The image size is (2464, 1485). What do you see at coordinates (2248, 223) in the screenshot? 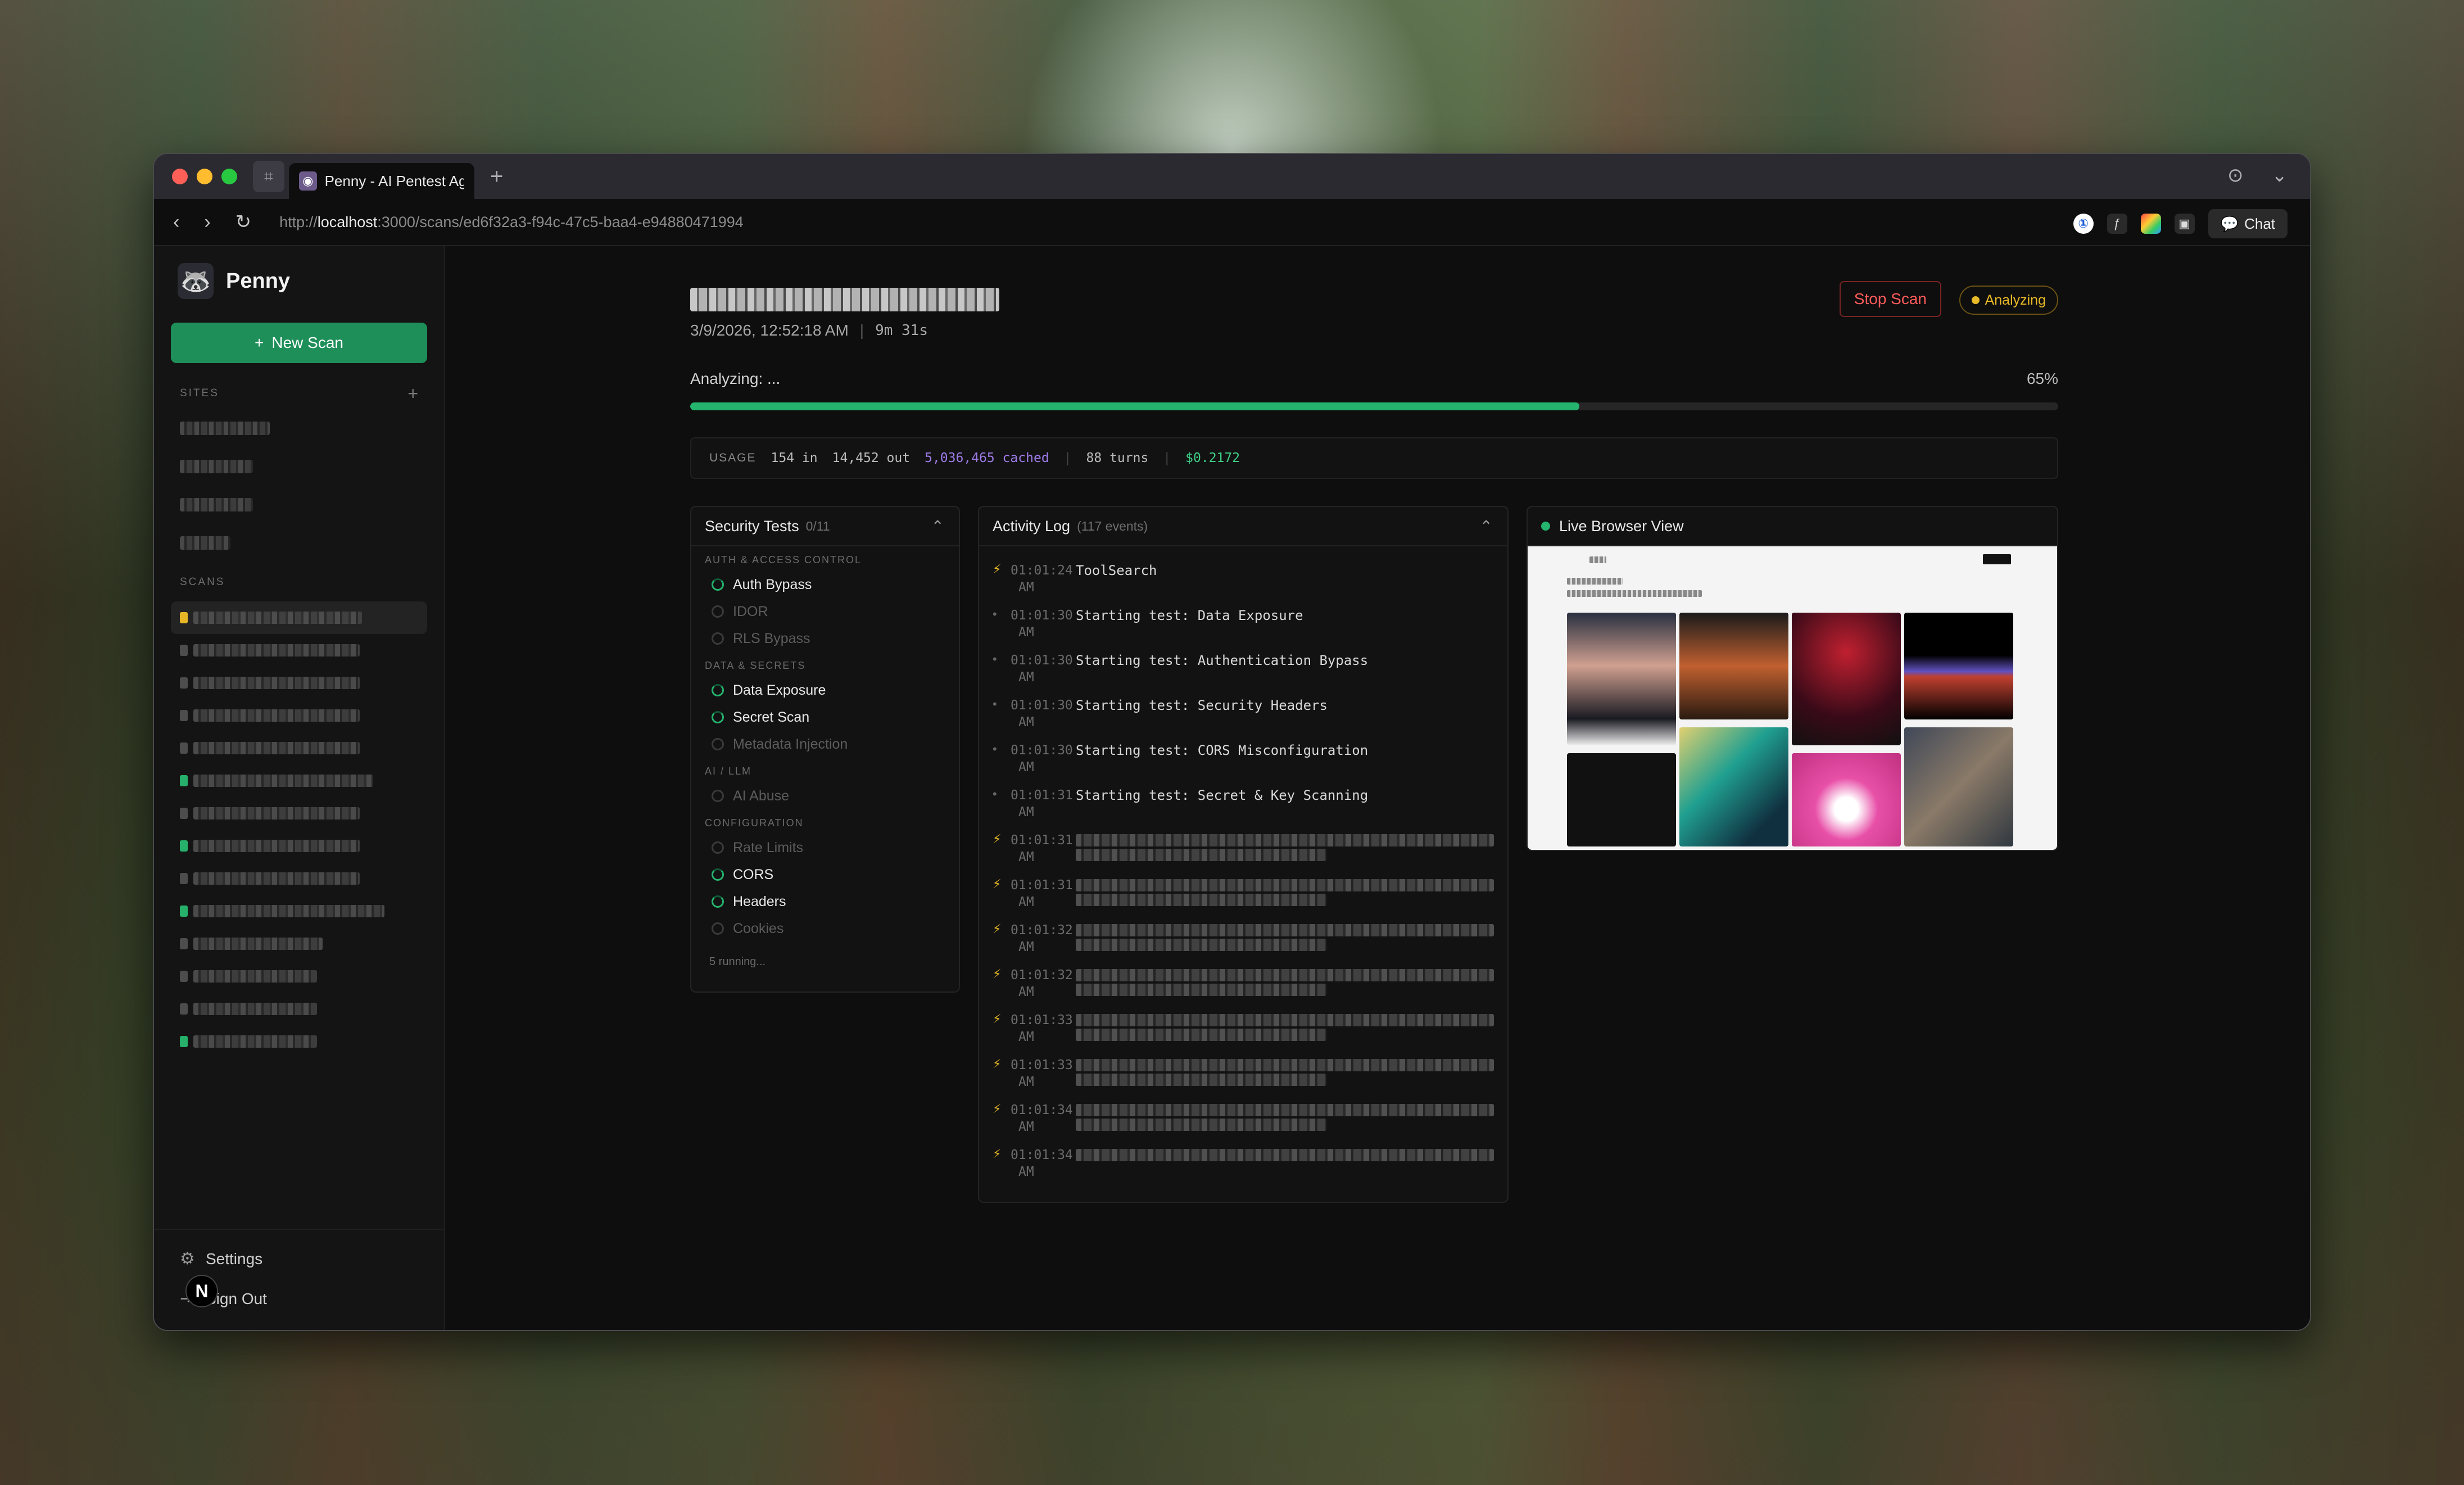
I see `chat-button: 💬 Chat` at bounding box center [2248, 223].